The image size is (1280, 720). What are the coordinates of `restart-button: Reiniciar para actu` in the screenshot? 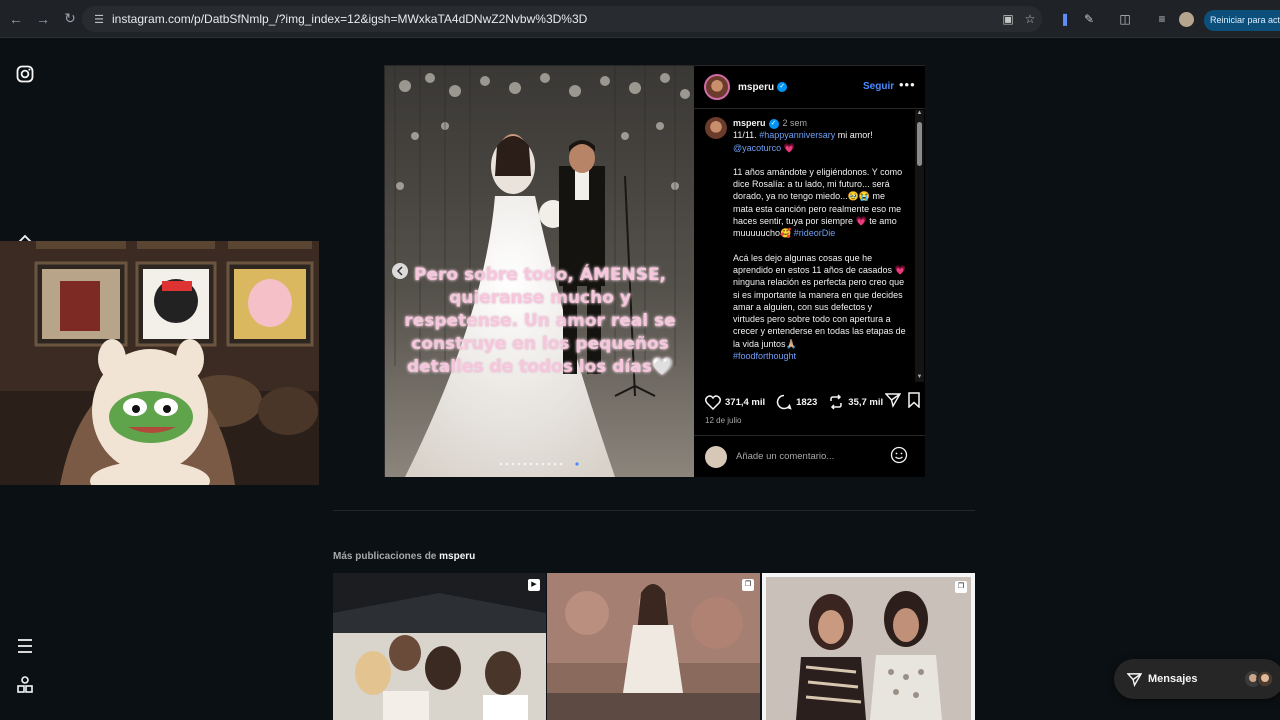 It's located at (1242, 20).